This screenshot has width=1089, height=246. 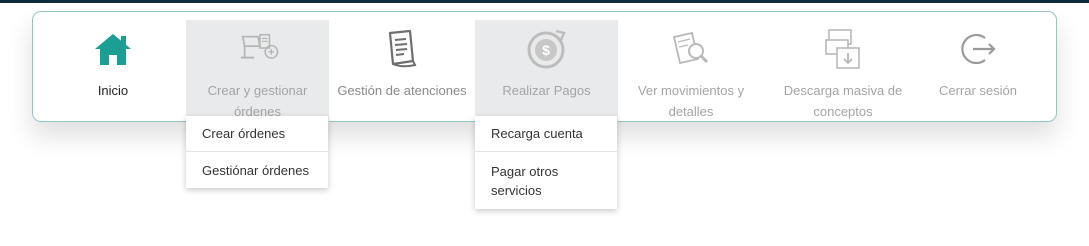 I want to click on dropdown-item-pagar-otros-servicios: Pagar otros servicios, so click(x=546, y=180).